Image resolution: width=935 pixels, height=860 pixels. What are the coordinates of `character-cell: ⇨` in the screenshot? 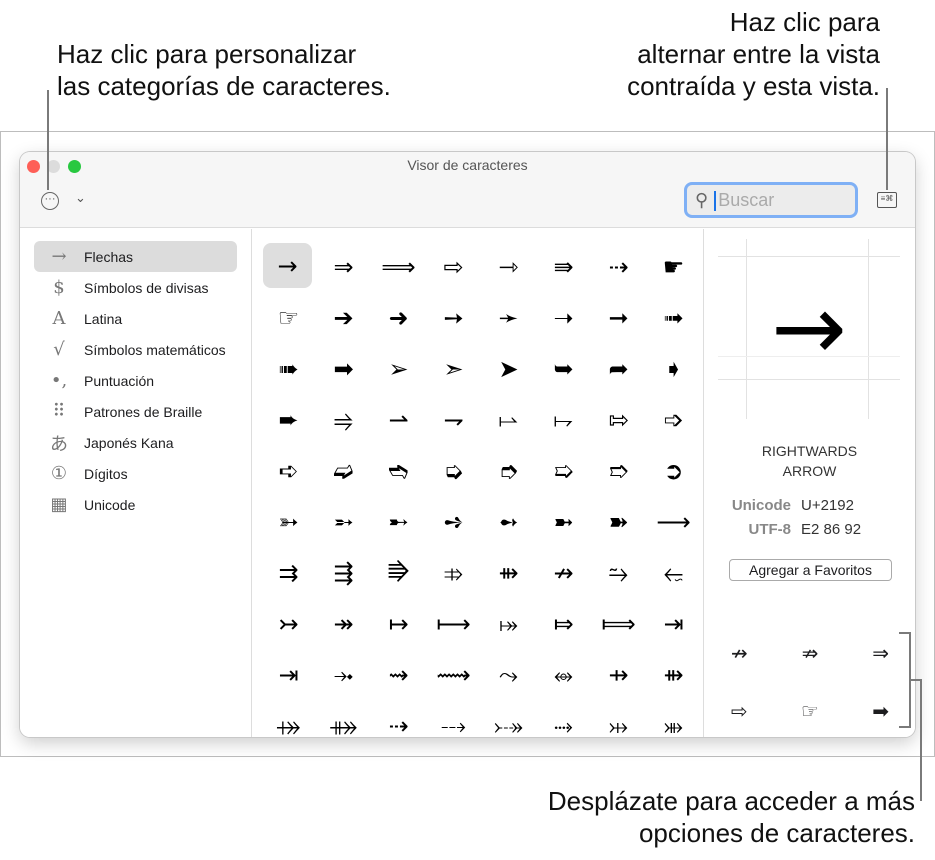 It's located at (453, 266).